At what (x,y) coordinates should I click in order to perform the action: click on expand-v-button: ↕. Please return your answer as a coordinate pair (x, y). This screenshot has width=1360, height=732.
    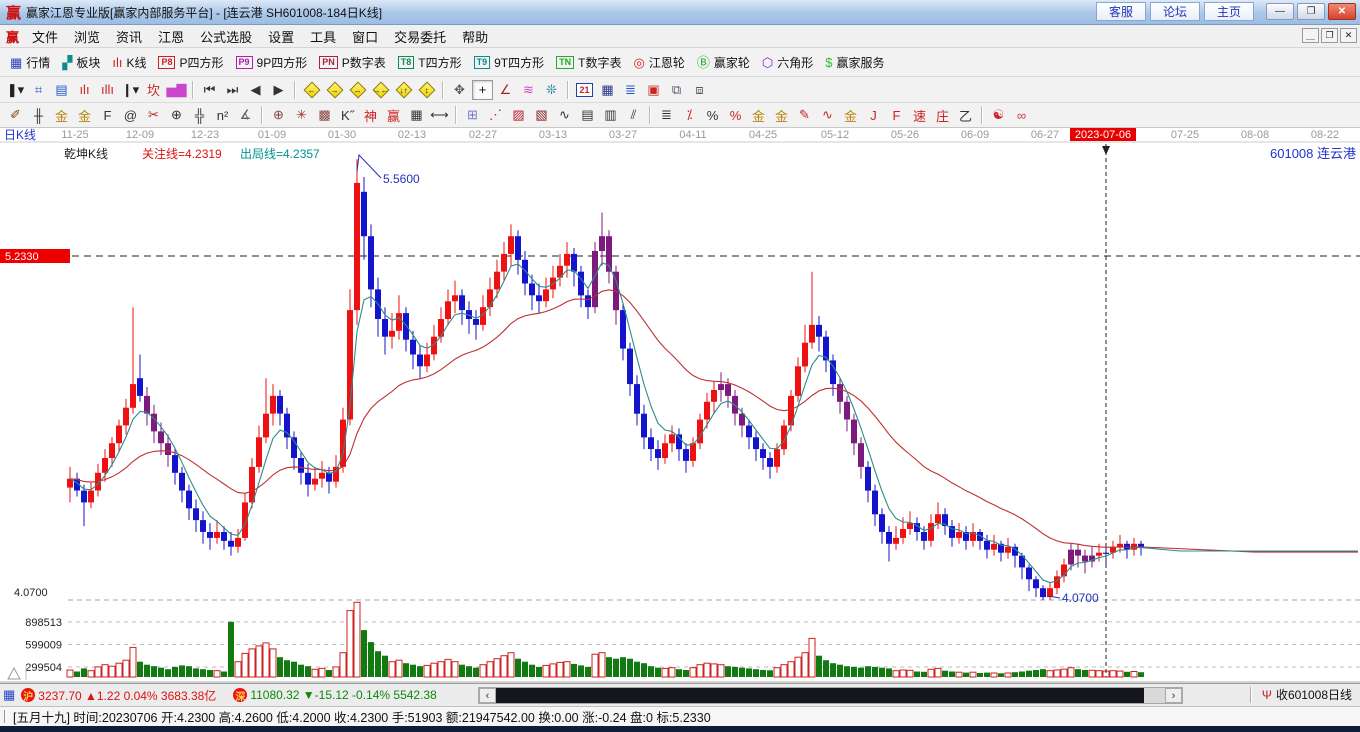
    Looking at the image, I should click on (426, 90).